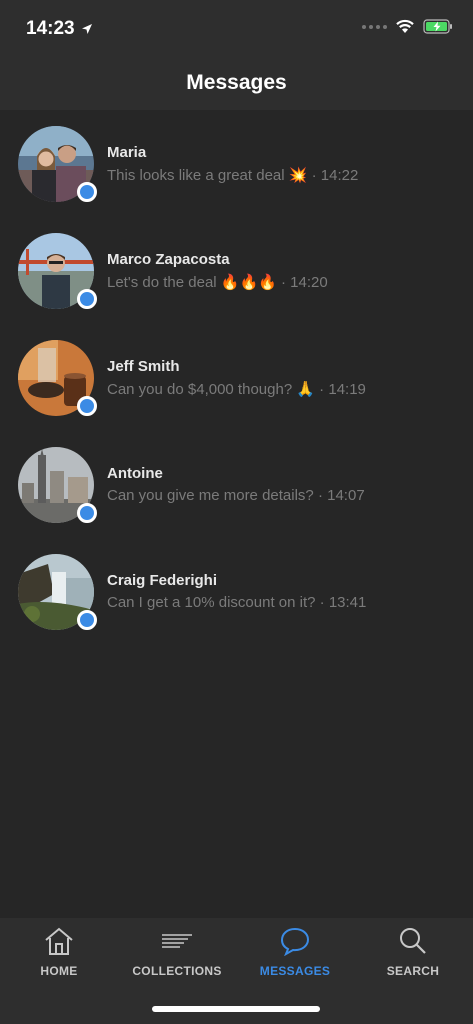 The image size is (473, 1024). Describe the element at coordinates (309, 282) in the screenshot. I see `message-time: 14:20` at that location.